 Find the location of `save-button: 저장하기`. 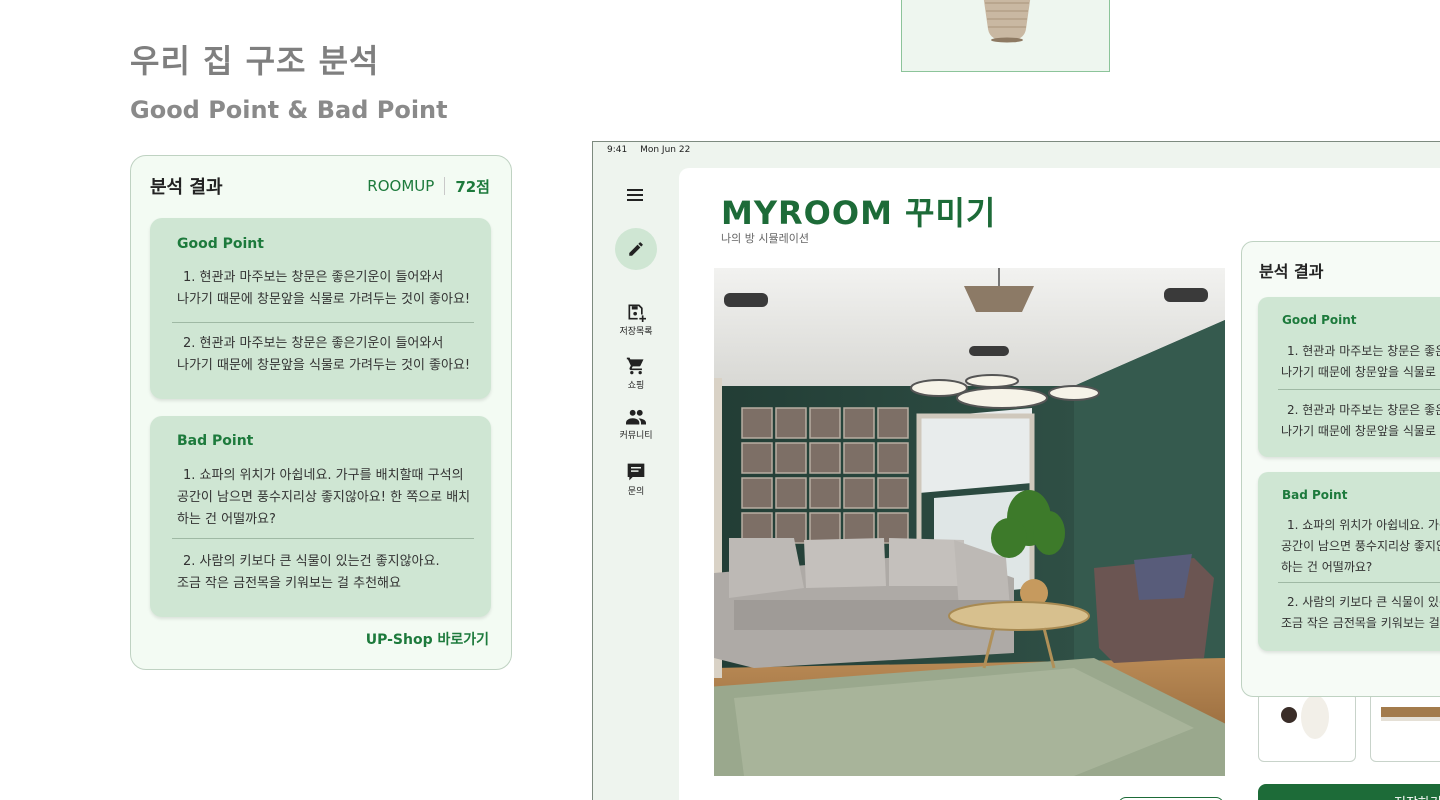

save-button: 저장하기 is located at coordinates (1349, 792).